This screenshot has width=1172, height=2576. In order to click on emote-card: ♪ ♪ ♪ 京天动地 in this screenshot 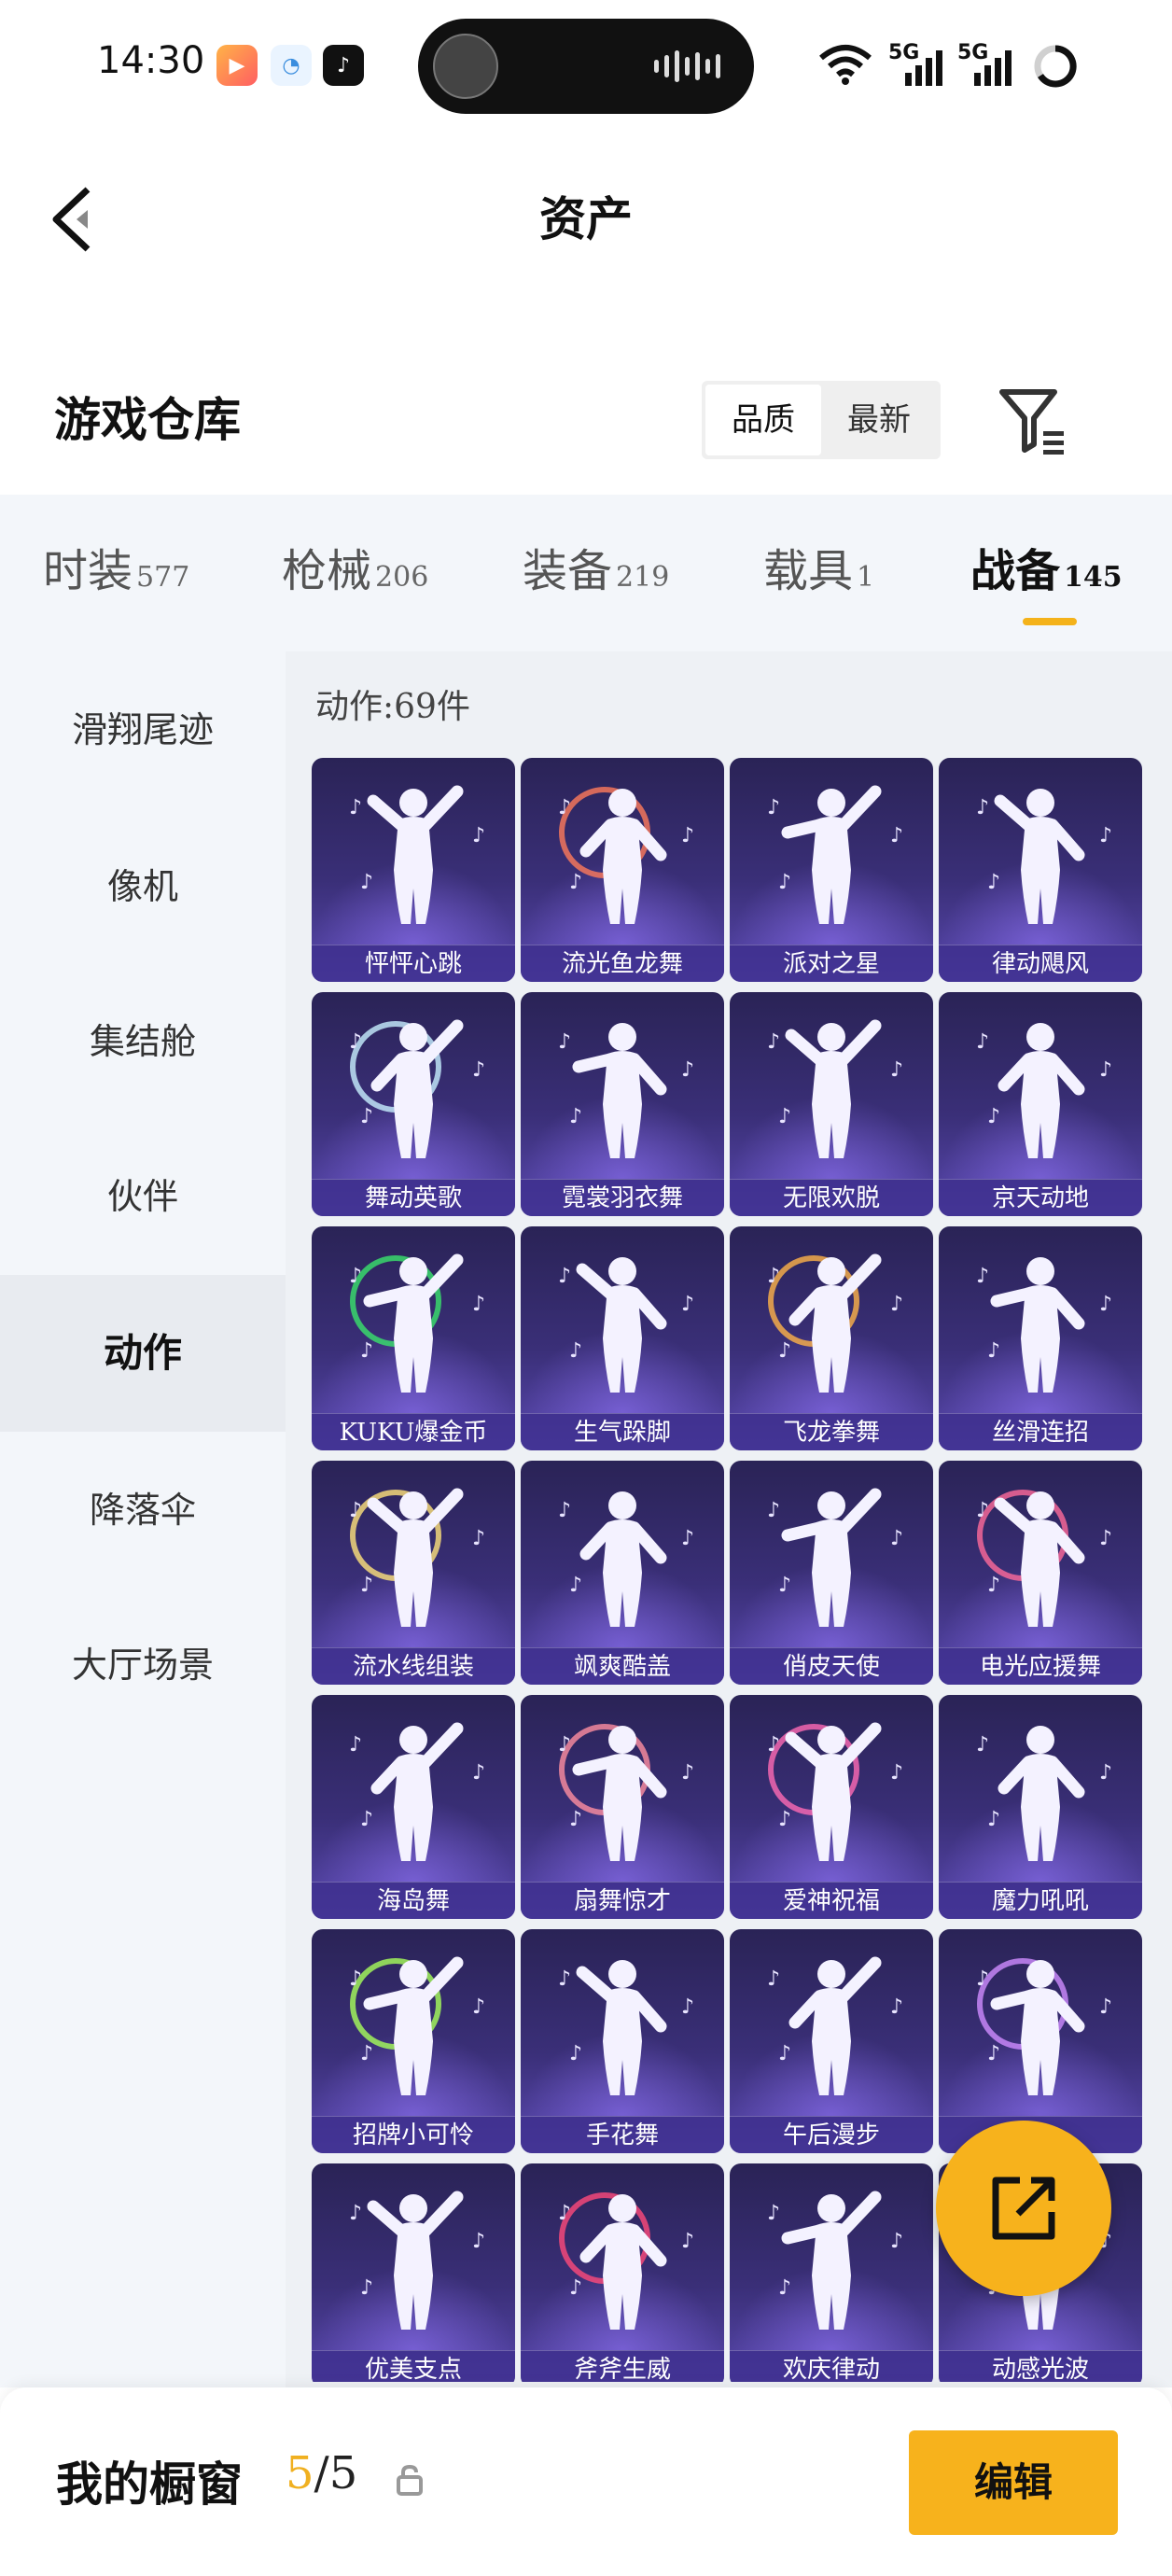, I will do `click(1040, 1104)`.